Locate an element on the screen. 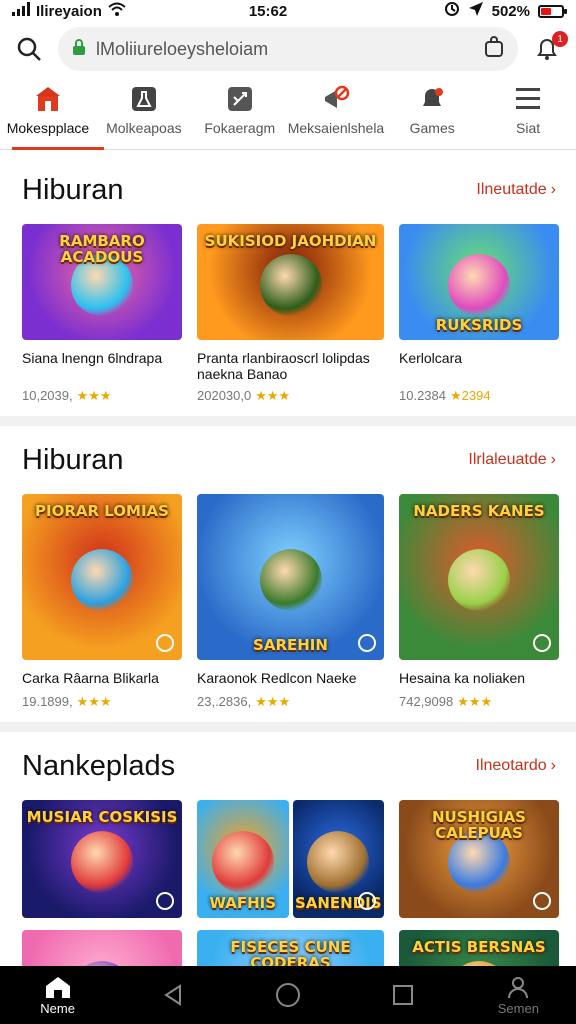  alarm-icon is located at coordinates (452, 11).